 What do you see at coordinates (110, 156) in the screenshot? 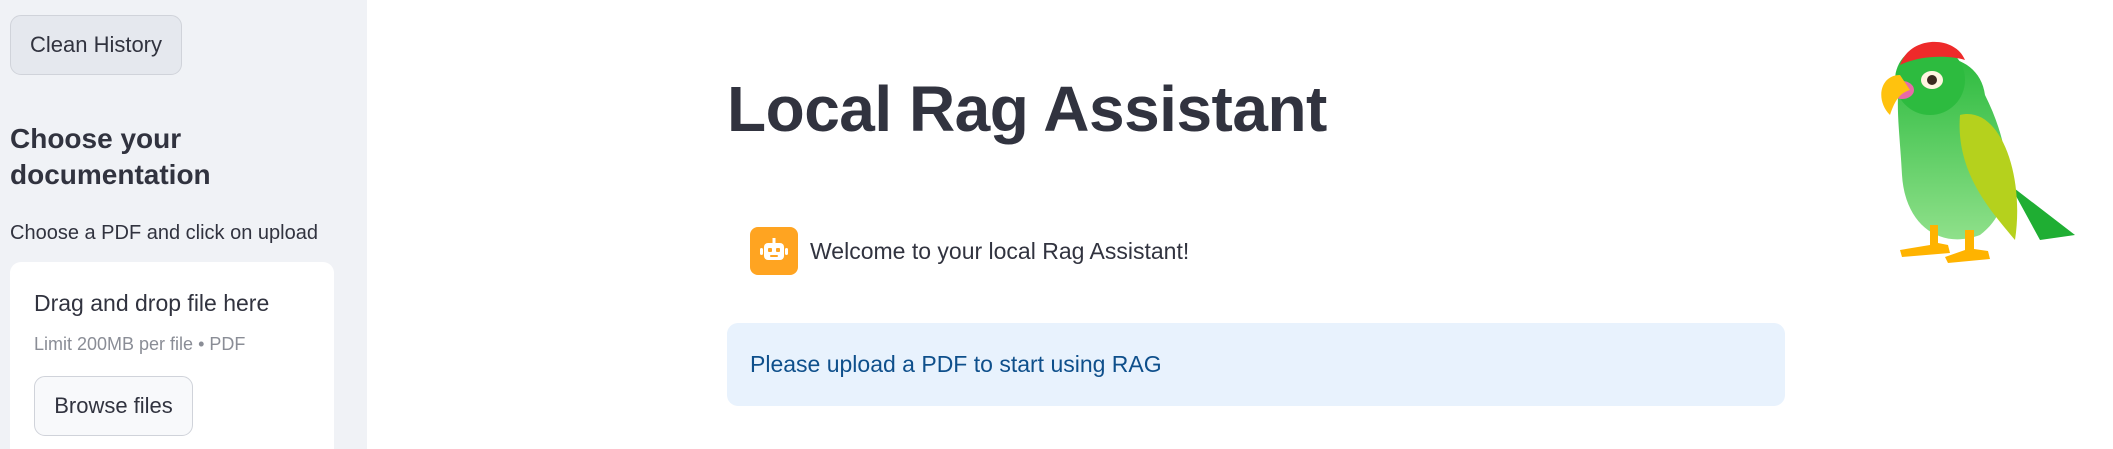
I see `sidebar-heading: Choose your documentation` at bounding box center [110, 156].